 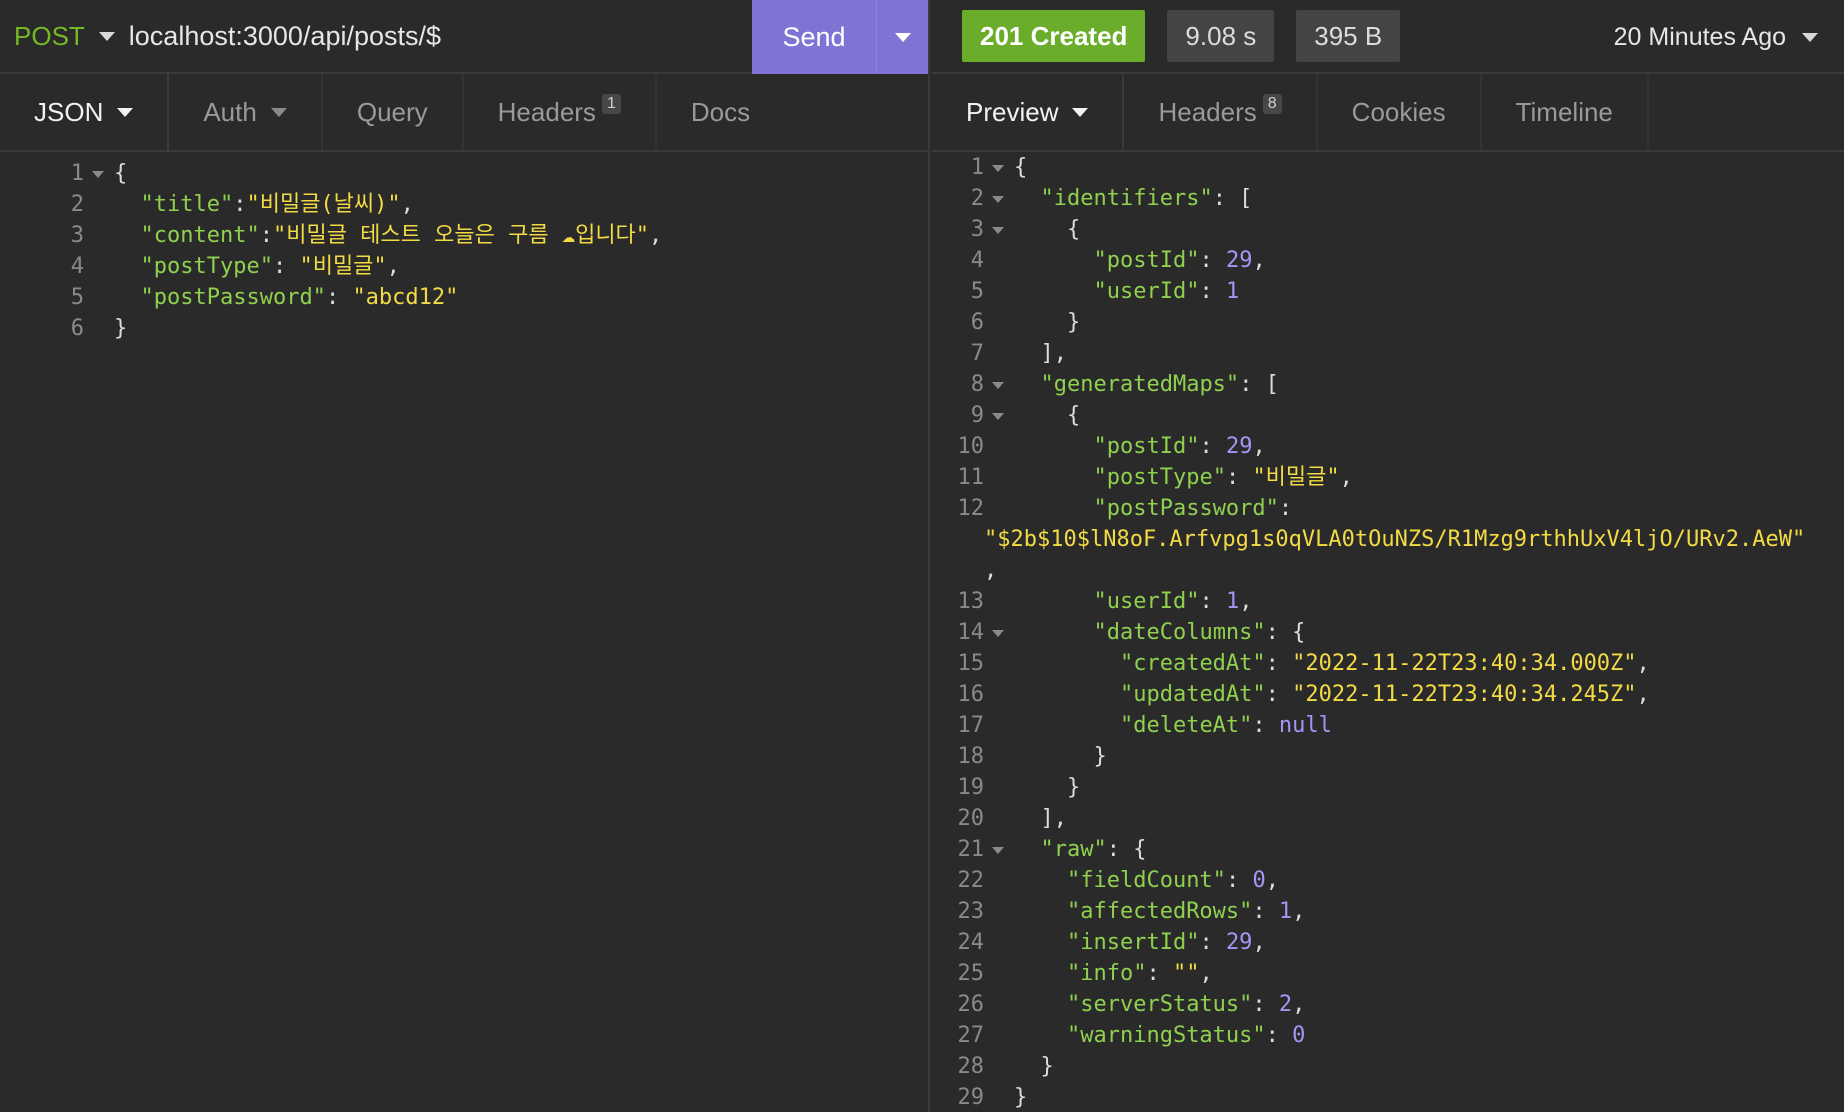 I want to click on code-text: "insertId": 29,, so click(x=1166, y=942).